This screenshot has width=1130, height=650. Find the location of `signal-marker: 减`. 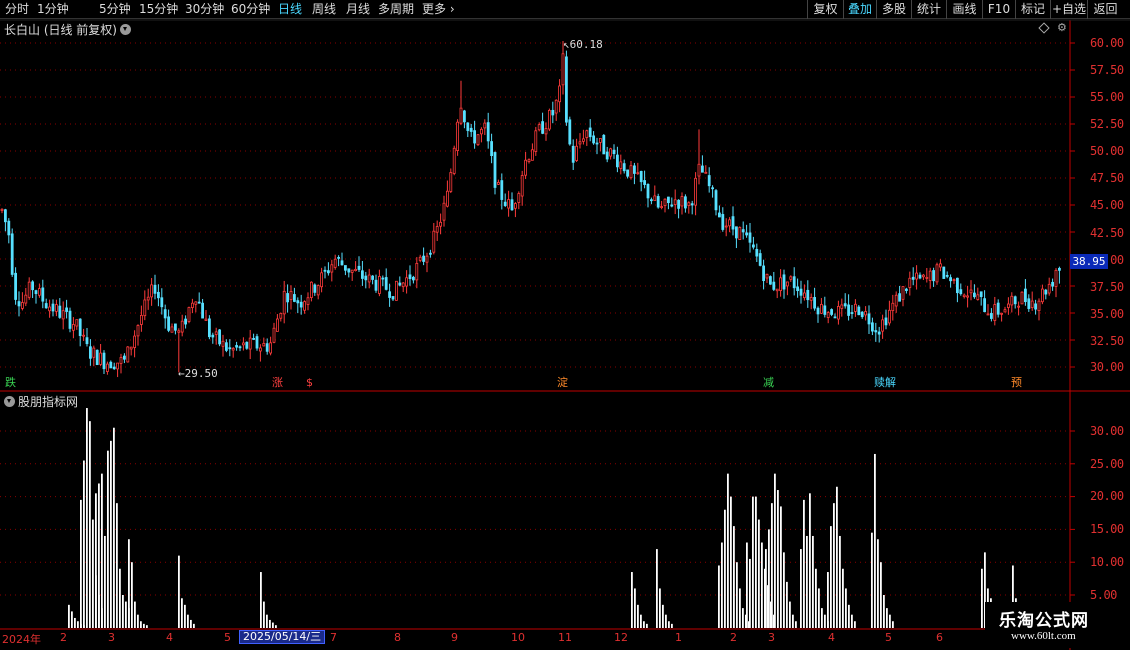

signal-marker: 减 is located at coordinates (768, 383).